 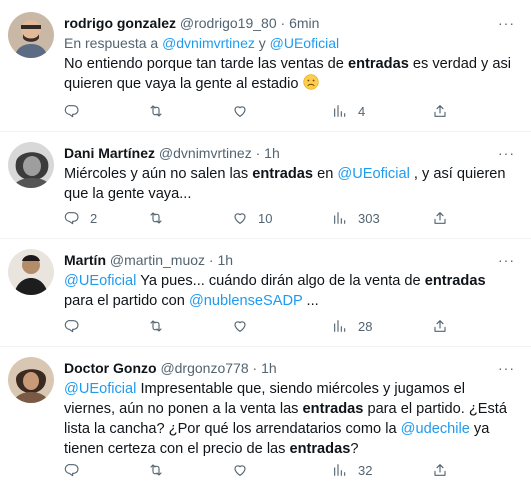 What do you see at coordinates (435, 429) in the screenshot?
I see `mention-link: @udechile` at bounding box center [435, 429].